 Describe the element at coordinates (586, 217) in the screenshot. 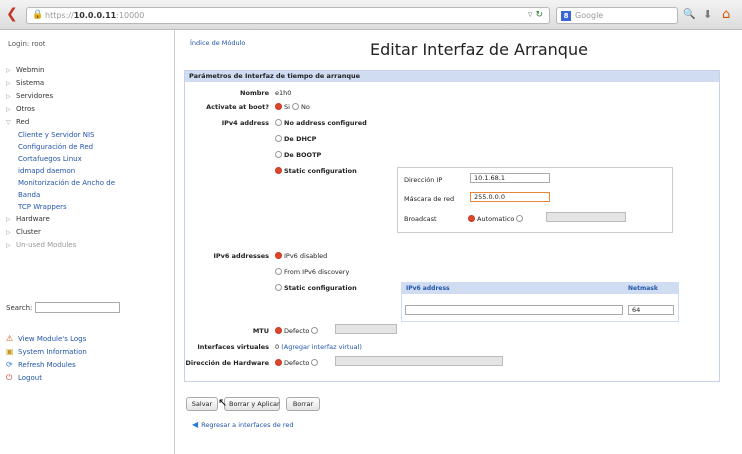

I see `broadcast-input` at that location.